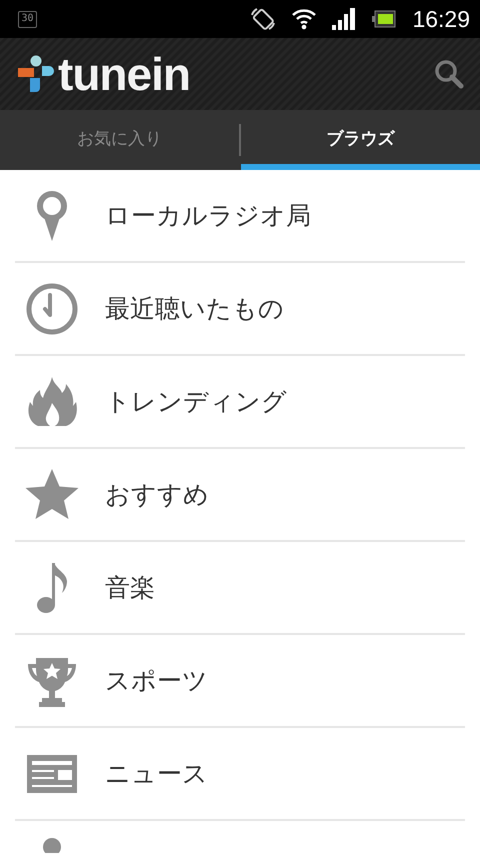  I want to click on tab: ブラウズ, so click(360, 140).